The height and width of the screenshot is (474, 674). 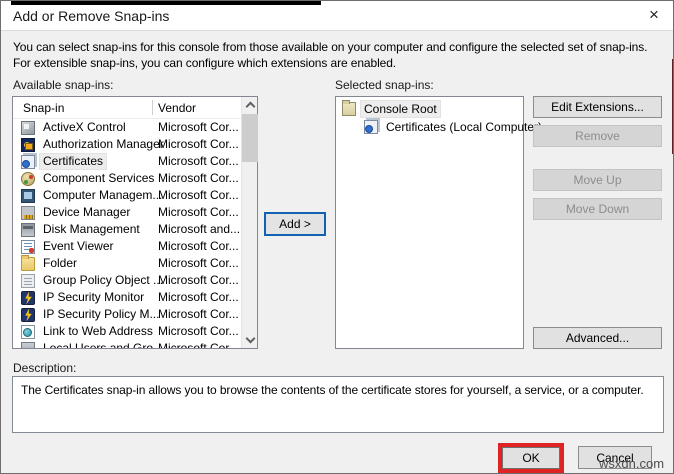 What do you see at coordinates (99, 178) in the screenshot?
I see `snapin-name: Component Services` at bounding box center [99, 178].